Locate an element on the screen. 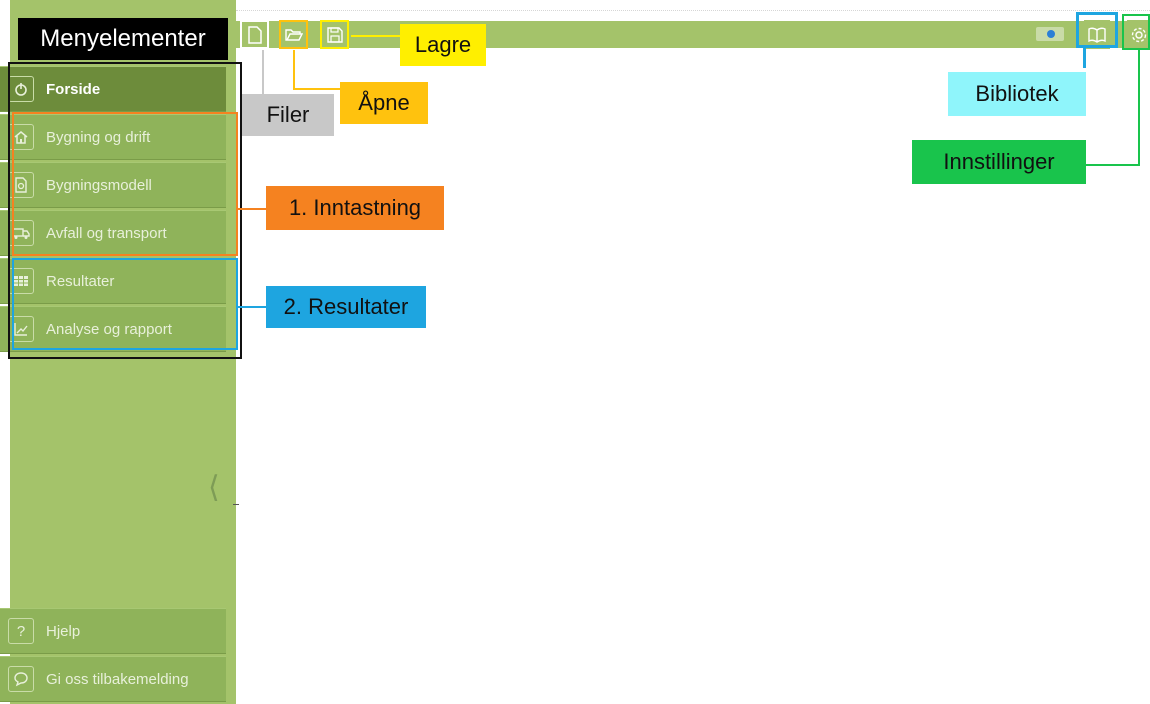  home-circle-icon is located at coordinates (21, 89).